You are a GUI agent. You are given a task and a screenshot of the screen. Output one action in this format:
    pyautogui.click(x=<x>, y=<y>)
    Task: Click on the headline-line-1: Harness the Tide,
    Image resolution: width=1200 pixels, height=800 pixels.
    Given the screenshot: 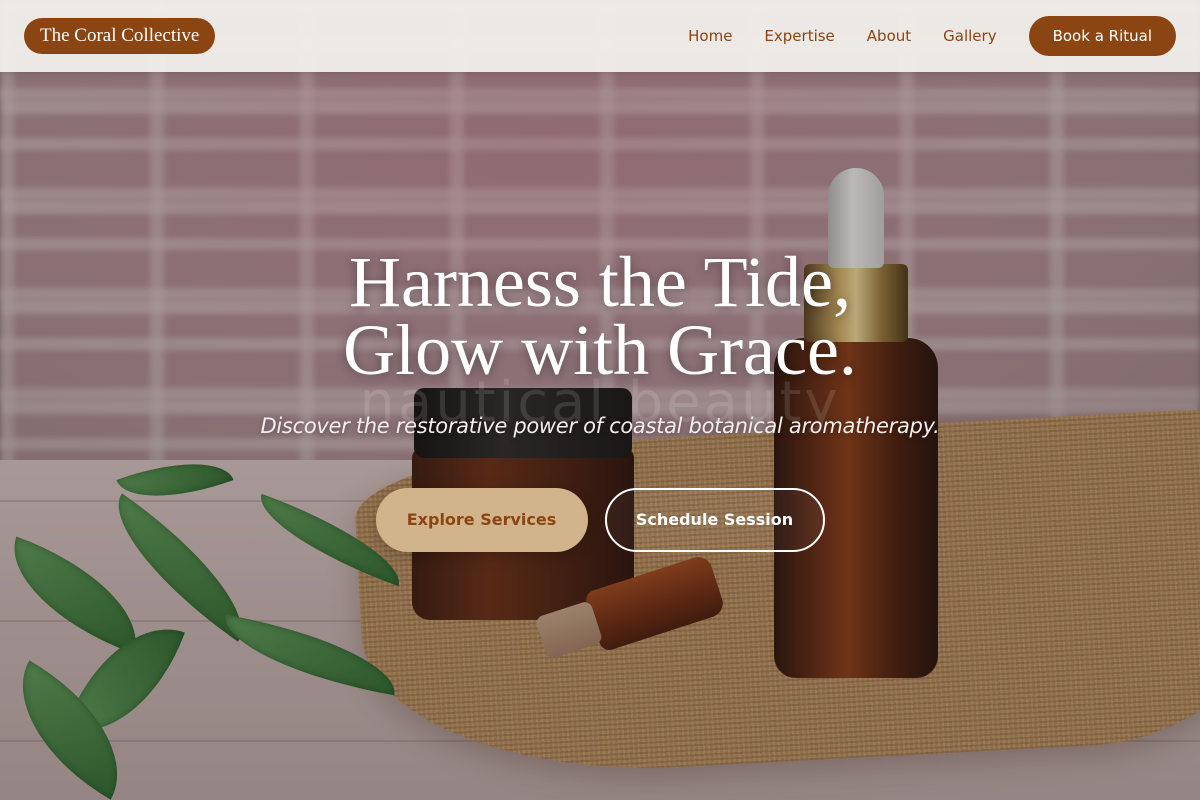 What is the action you would take?
    pyautogui.click(x=600, y=282)
    